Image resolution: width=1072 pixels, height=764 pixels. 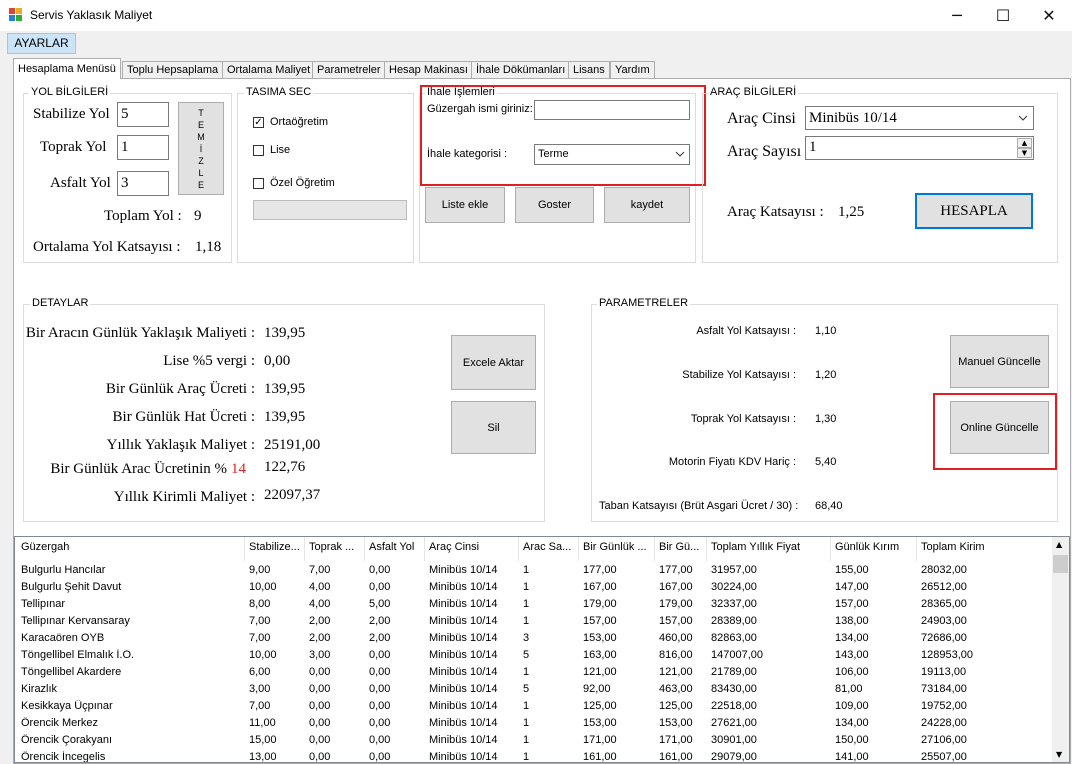 What do you see at coordinates (1060, 649) in the screenshot?
I see `vertical-scrollbar: ▲ ▼` at bounding box center [1060, 649].